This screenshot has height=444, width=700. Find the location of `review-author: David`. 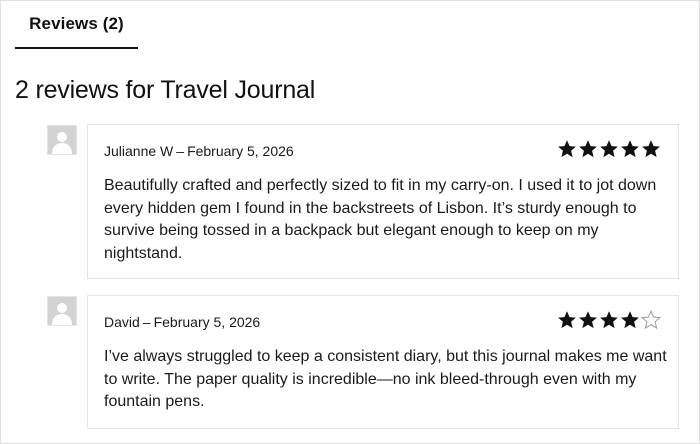

review-author: David is located at coordinates (122, 322).